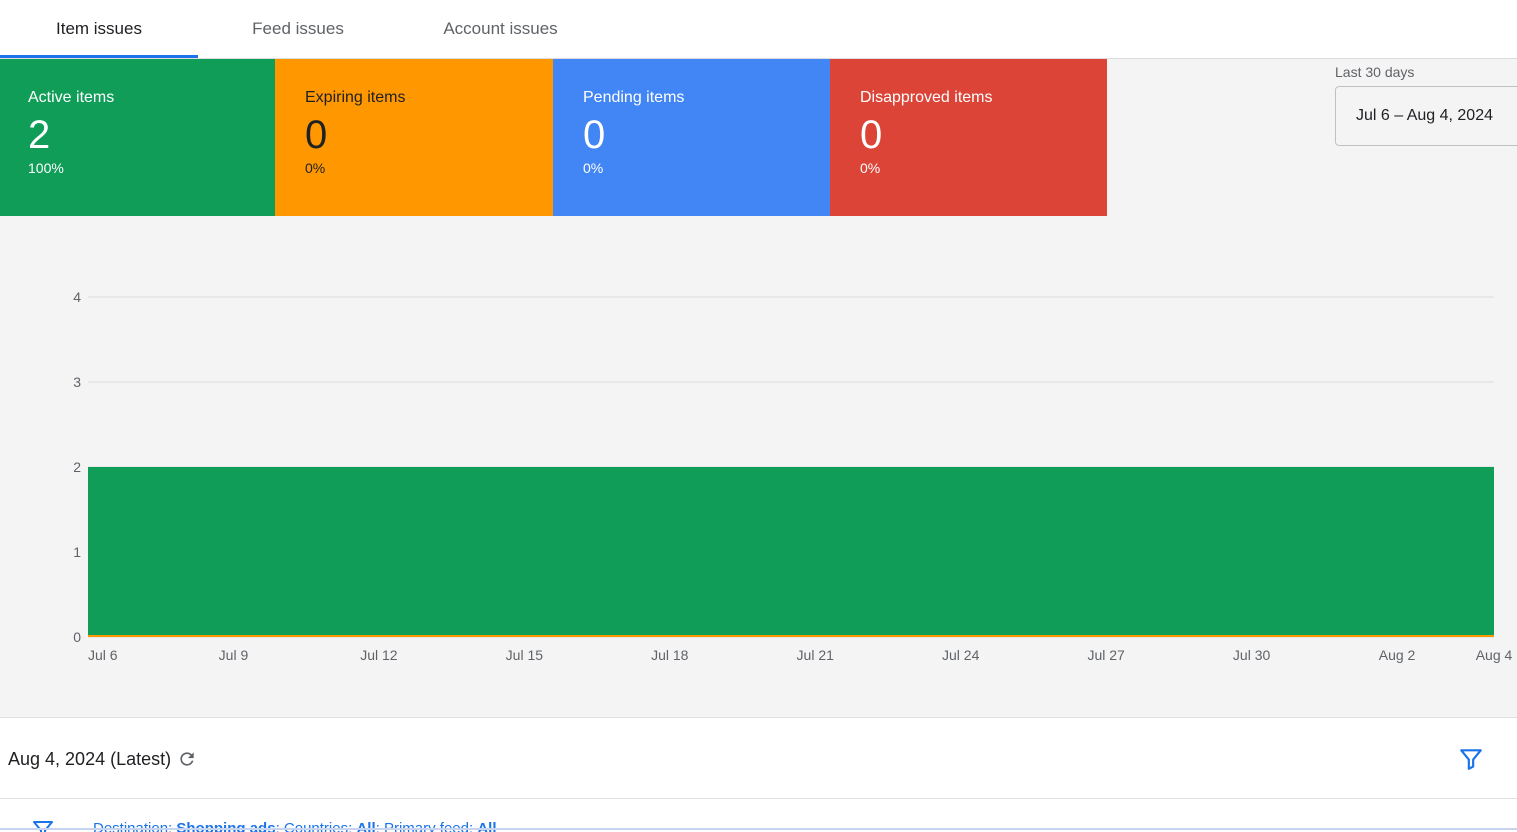  I want to click on y-tick-label: 3, so click(77, 382).